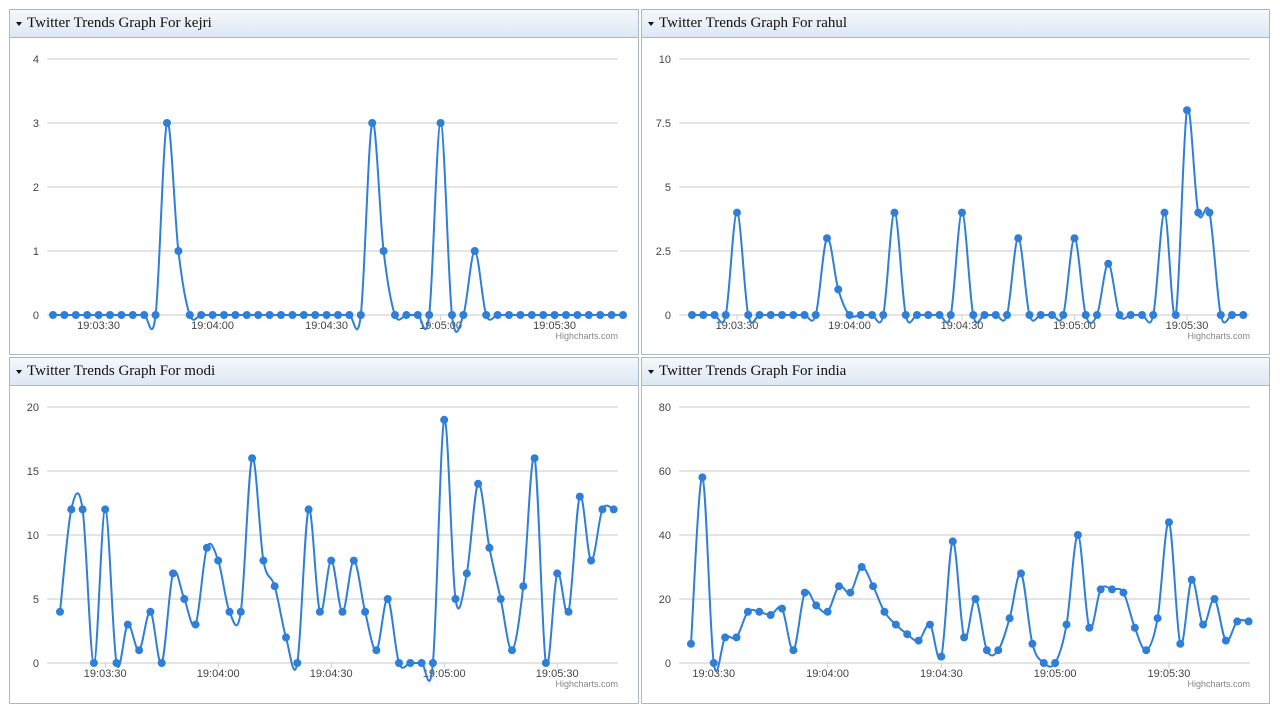  What do you see at coordinates (36, 188) in the screenshot?
I see `y-tick-label: 2` at bounding box center [36, 188].